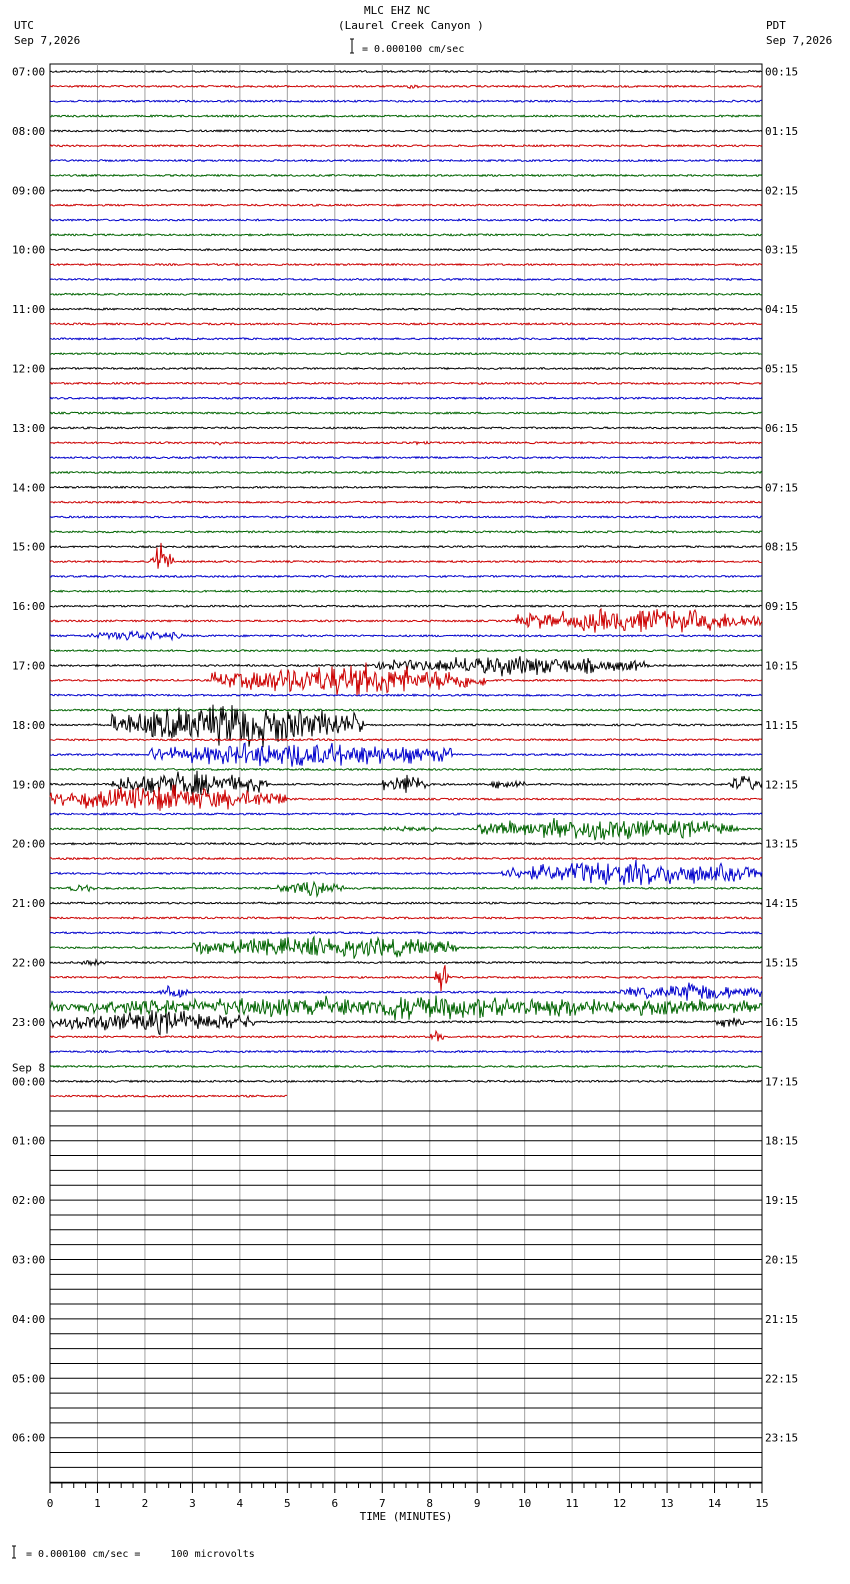 The image size is (850, 1584). Describe the element at coordinates (572, 1503) in the screenshot. I see `x-tick-label: 11` at that location.